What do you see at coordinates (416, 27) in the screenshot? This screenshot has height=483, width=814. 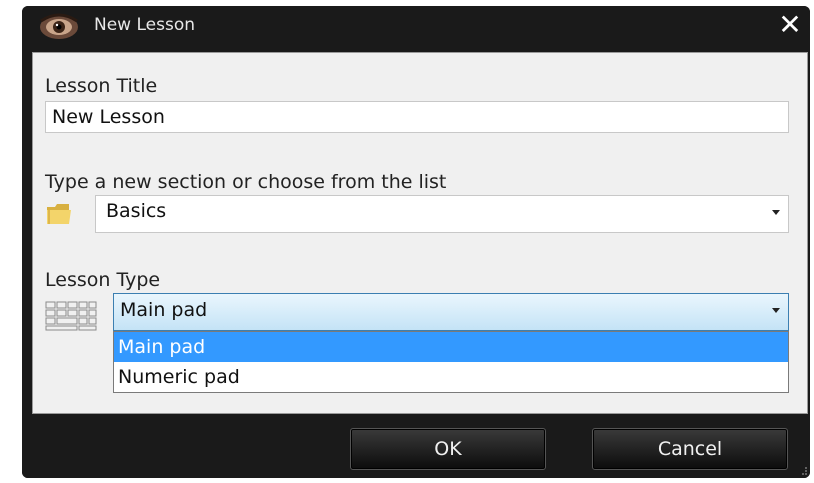 I see `title-bar: New Lesson ✕` at bounding box center [416, 27].